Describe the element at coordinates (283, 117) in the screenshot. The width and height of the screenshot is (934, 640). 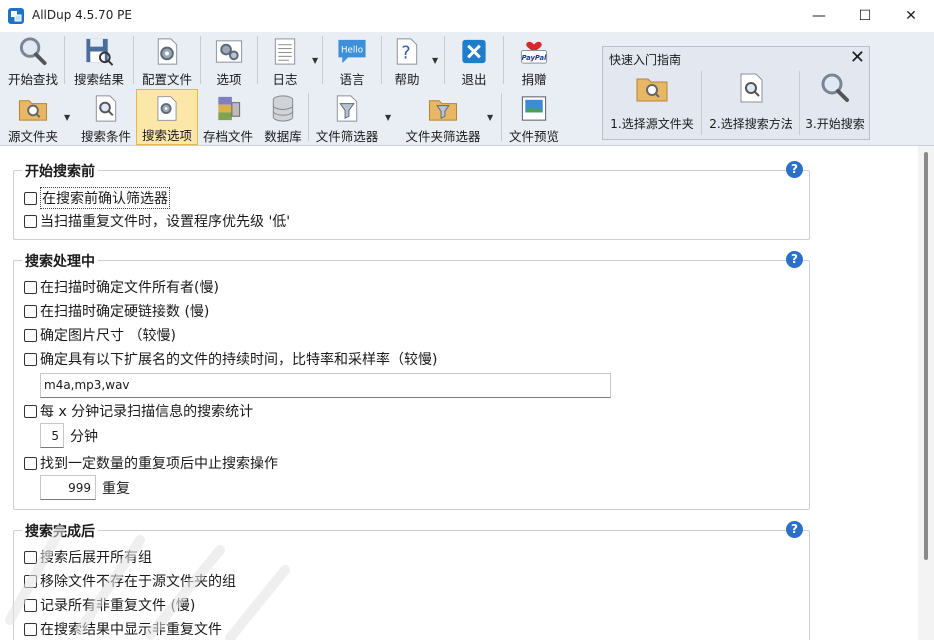
I see `database-button: 数据库` at that location.